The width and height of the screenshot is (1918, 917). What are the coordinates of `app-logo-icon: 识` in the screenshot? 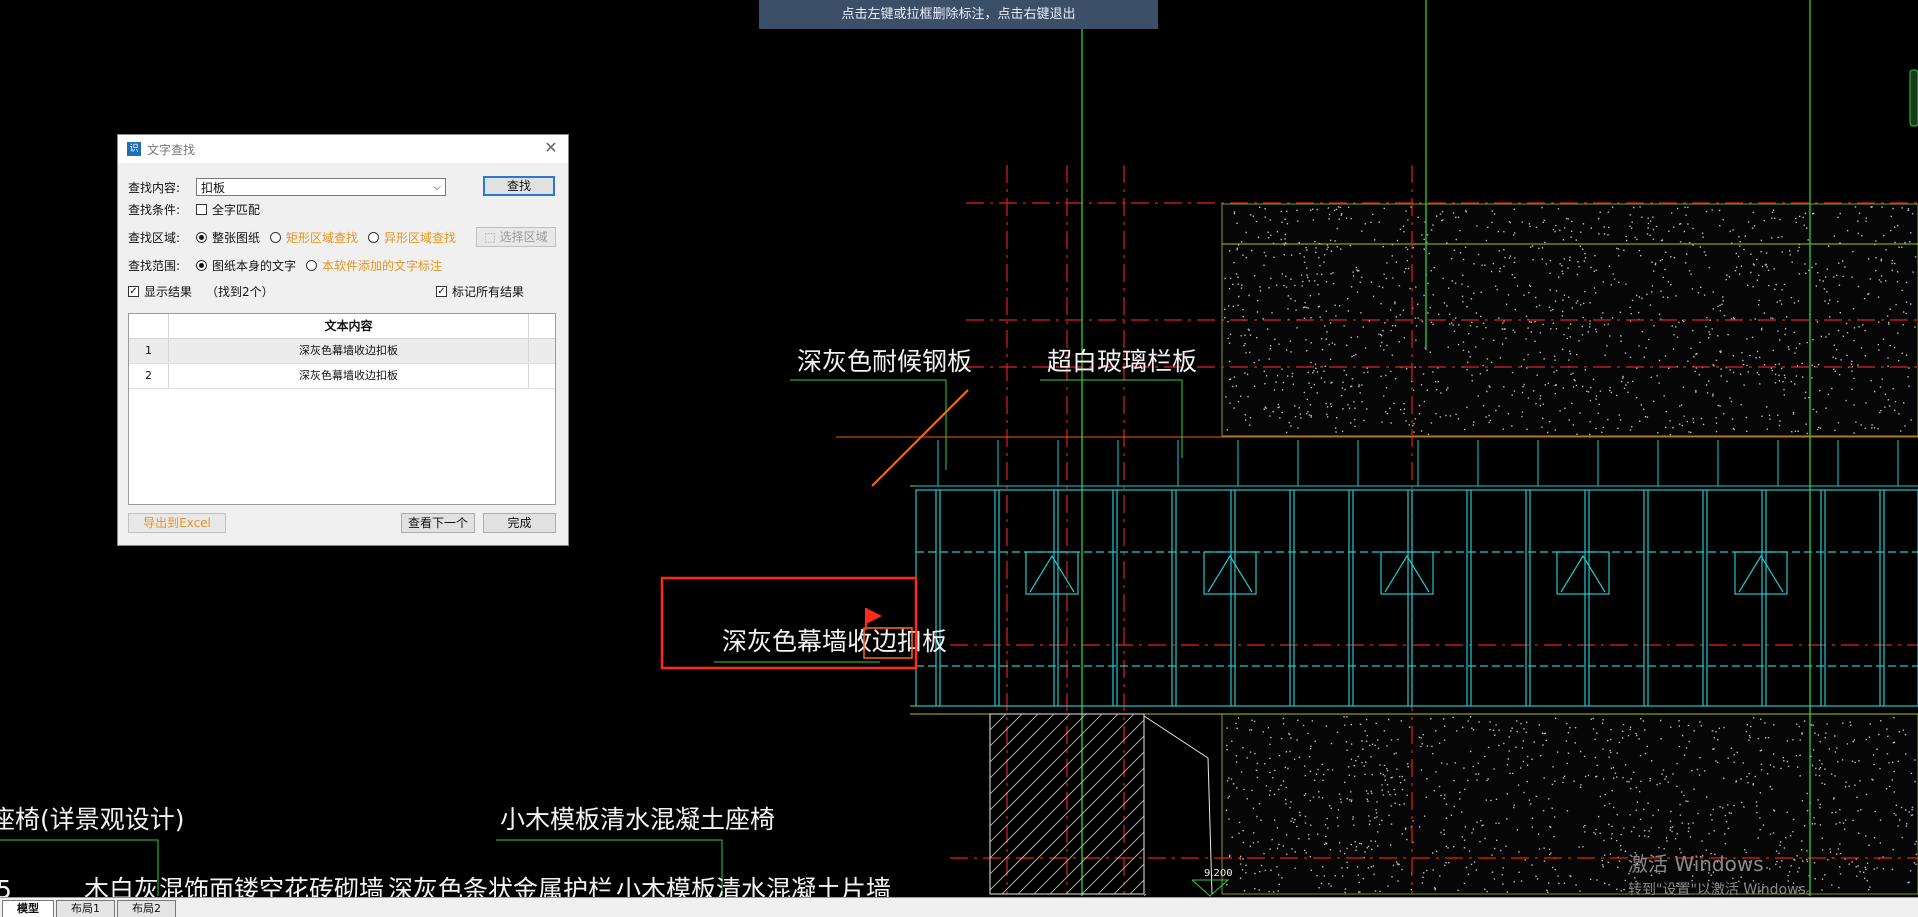 It's located at (134, 149).